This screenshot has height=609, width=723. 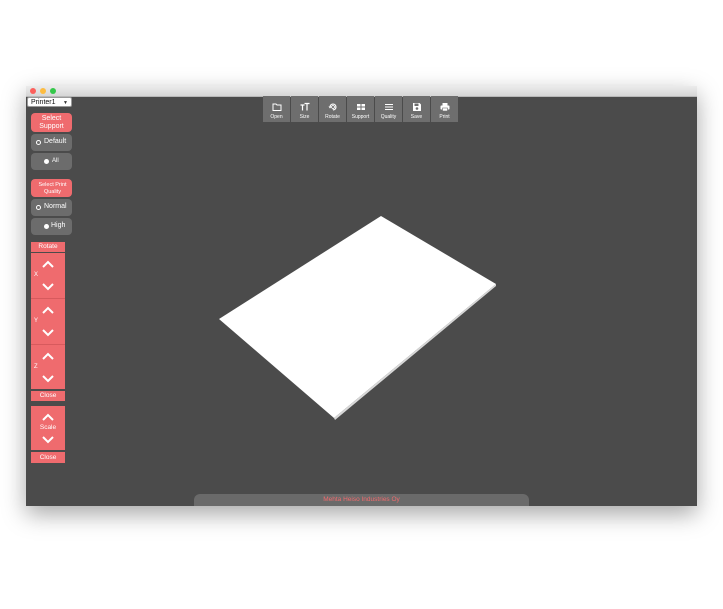 I want to click on quality-normal-option: Normal, so click(x=51, y=207).